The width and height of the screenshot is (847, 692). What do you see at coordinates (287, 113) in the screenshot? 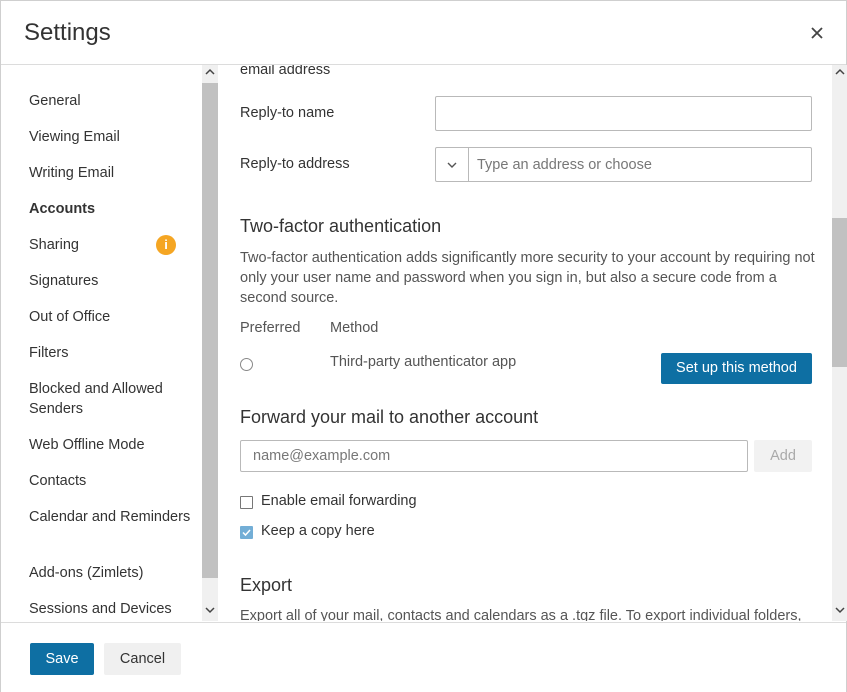
I see `reply-to-name-label: Reply-to name` at bounding box center [287, 113].